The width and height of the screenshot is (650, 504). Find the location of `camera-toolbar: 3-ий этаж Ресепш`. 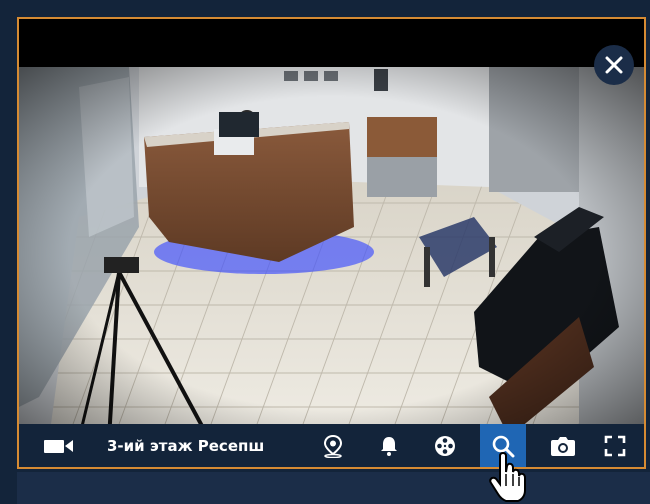

camera-toolbar: 3-ий этаж Ресепш is located at coordinates (331, 445).